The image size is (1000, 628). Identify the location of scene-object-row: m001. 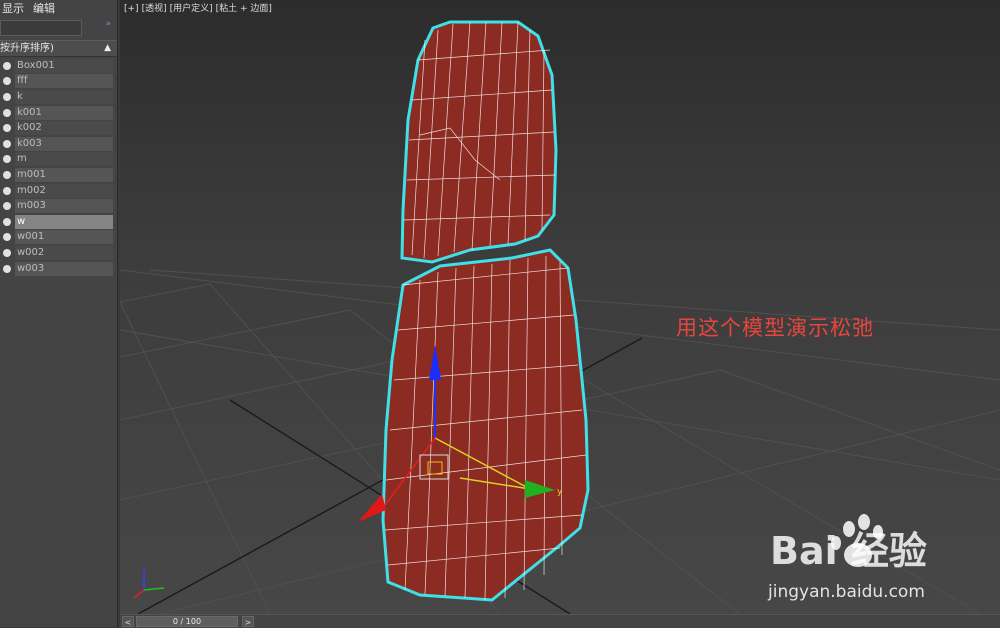
(58, 175).